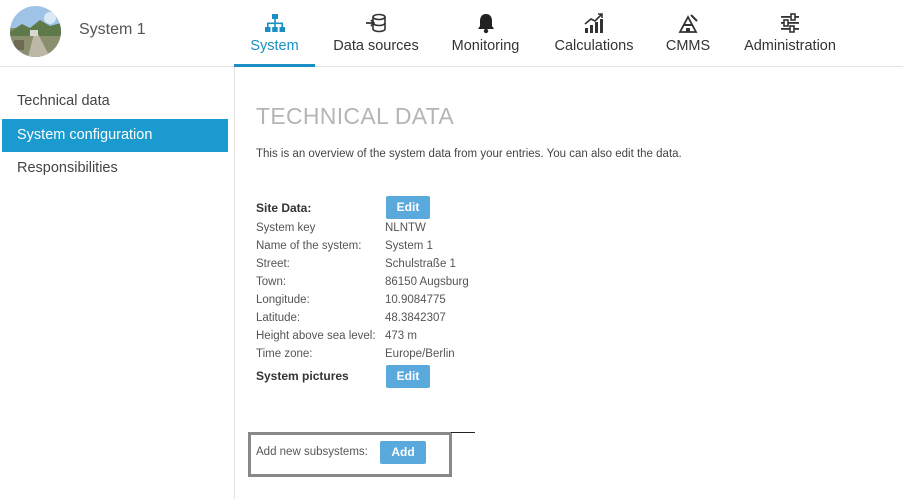  I want to click on field-value: 86150 Augsburg, so click(427, 282).